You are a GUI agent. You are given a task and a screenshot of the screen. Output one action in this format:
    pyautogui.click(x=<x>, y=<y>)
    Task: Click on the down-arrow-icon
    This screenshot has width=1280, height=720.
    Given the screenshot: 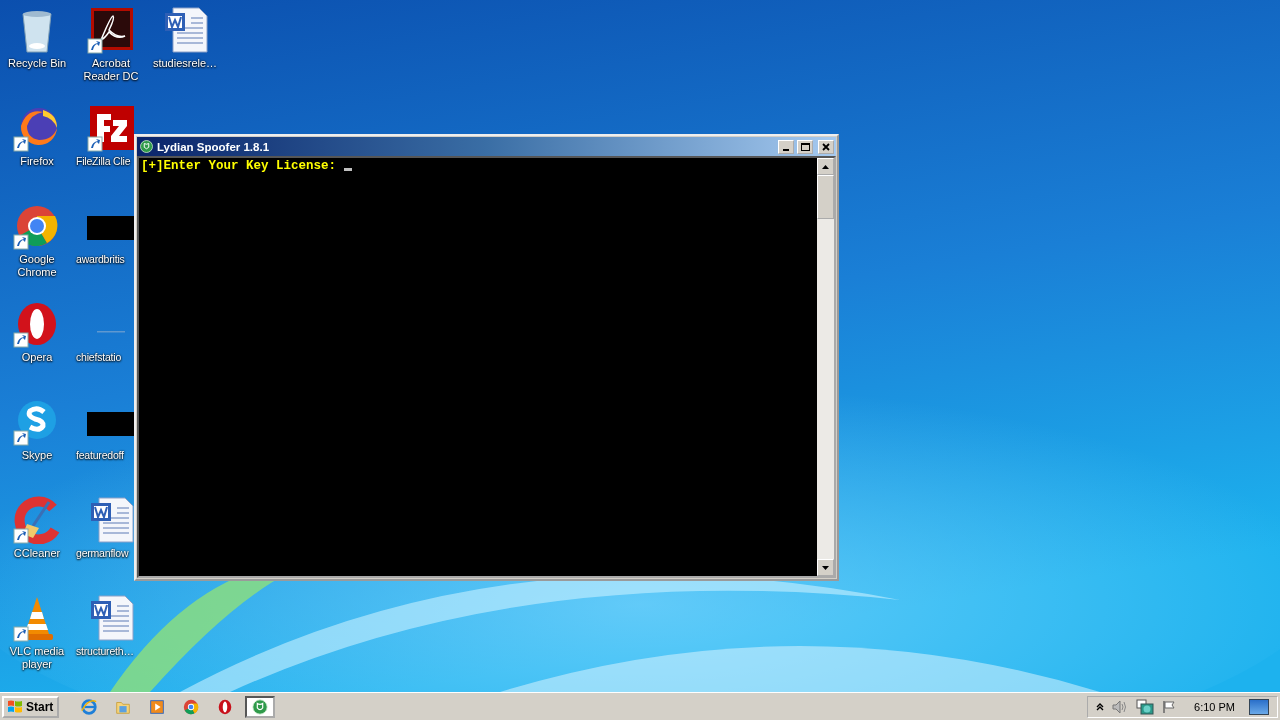 What is the action you would take?
    pyautogui.click(x=825, y=567)
    